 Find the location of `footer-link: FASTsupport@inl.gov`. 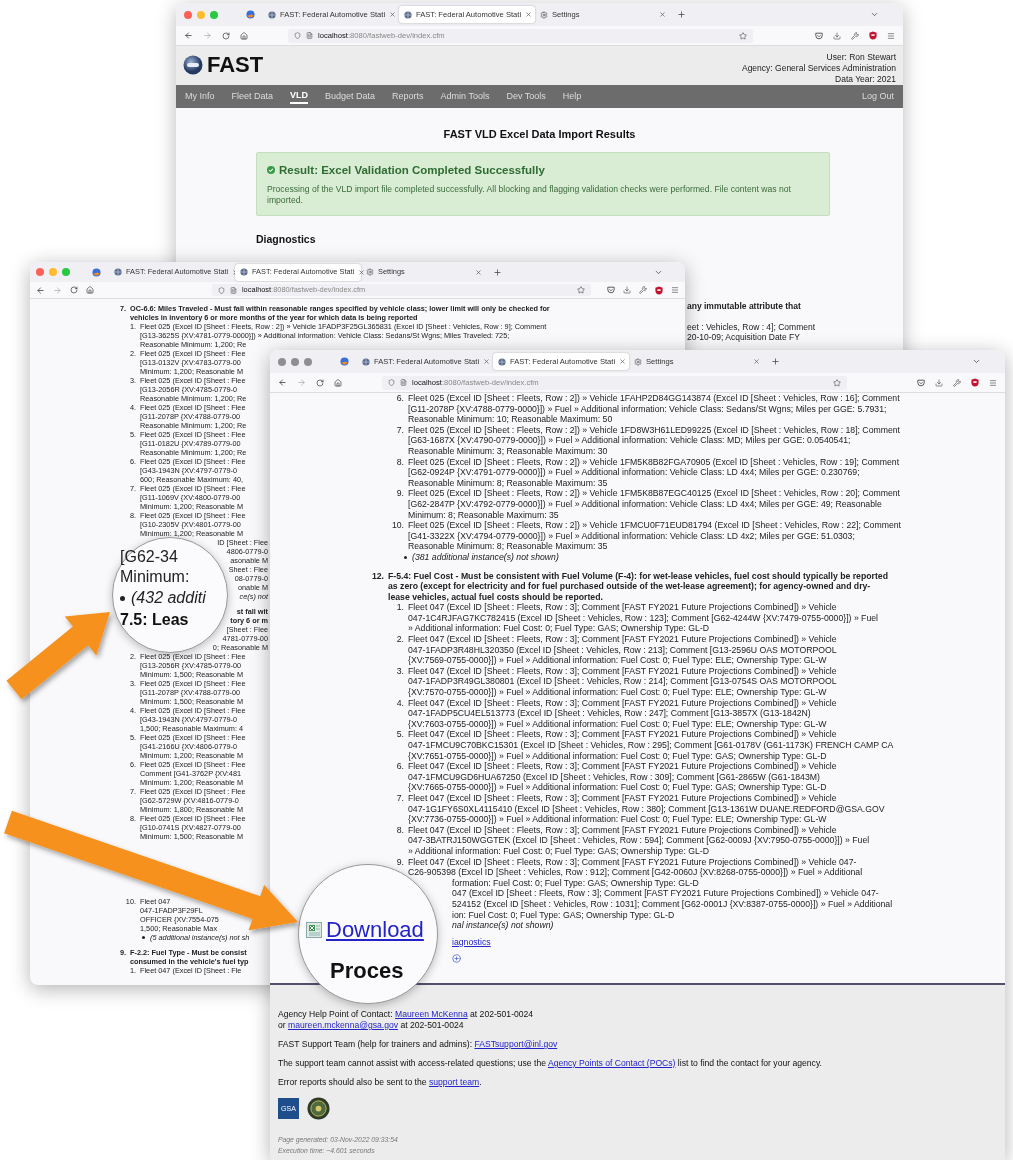

footer-link: FASTsupport@inl.gov is located at coordinates (516, 1044).